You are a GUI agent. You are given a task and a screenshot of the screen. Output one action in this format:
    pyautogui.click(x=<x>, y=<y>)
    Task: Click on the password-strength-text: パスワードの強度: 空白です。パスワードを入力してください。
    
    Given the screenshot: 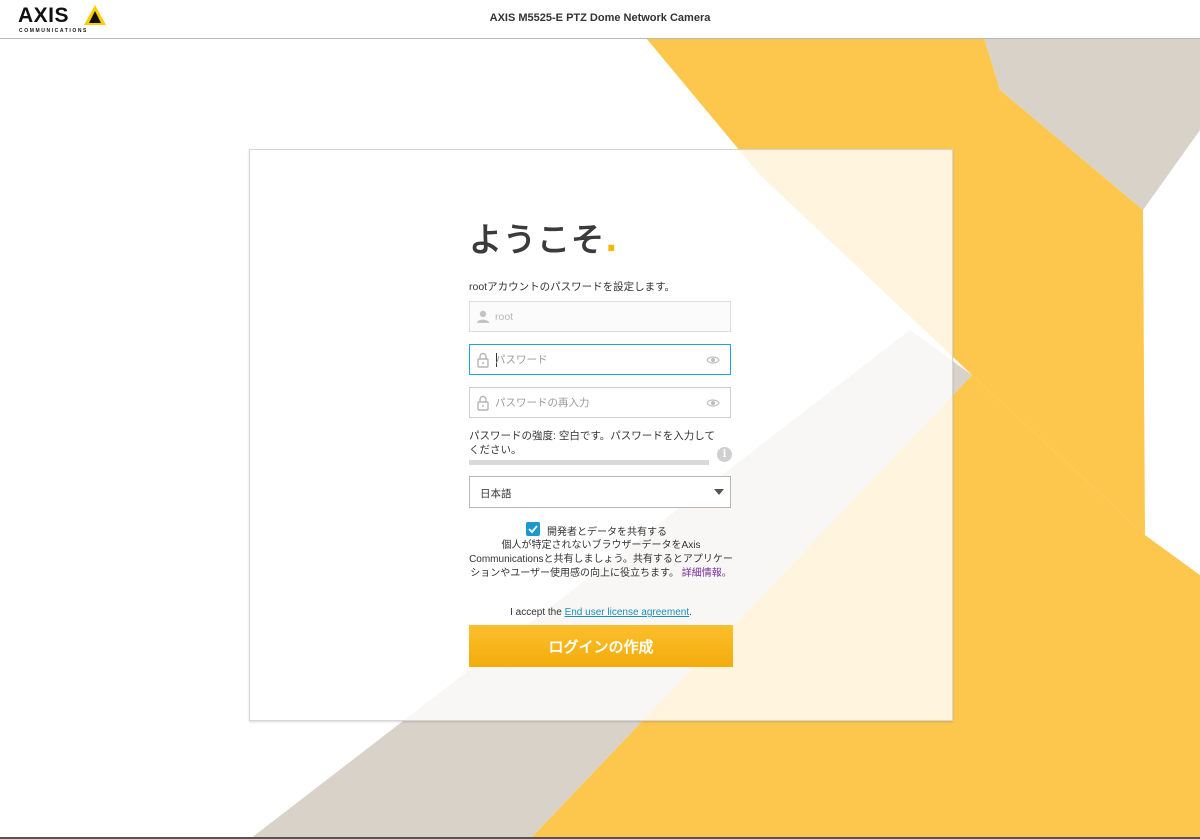 What is the action you would take?
    pyautogui.click(x=592, y=443)
    